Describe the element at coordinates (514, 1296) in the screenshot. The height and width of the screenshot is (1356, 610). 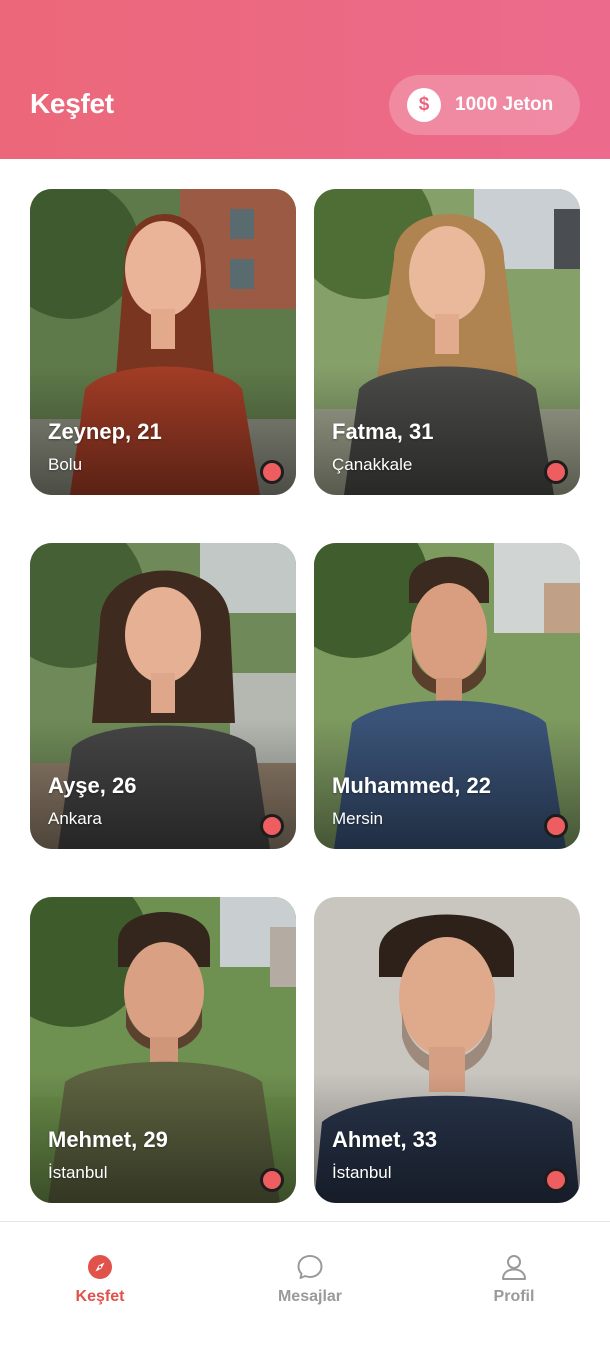
I see `nav-label: Profil` at that location.